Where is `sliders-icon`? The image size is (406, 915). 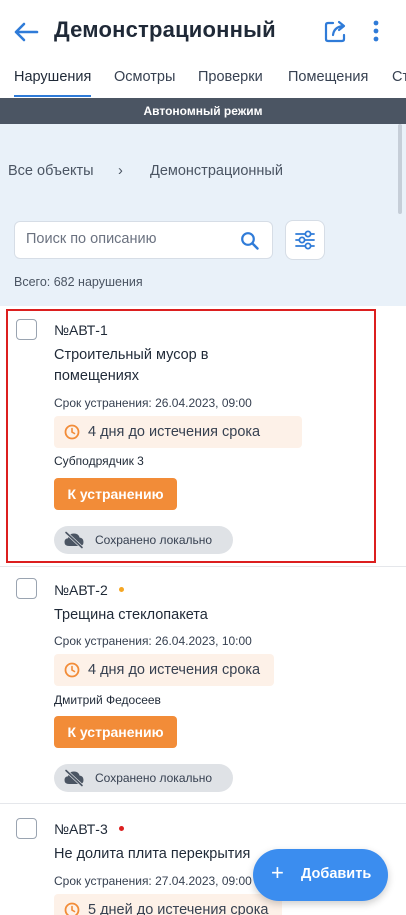 sliders-icon is located at coordinates (305, 240).